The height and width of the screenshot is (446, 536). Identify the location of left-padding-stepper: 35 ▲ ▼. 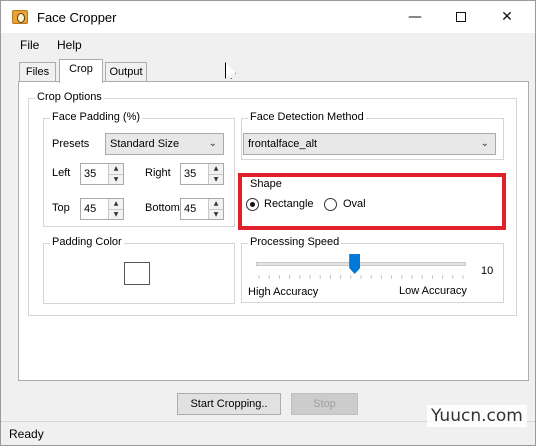
(102, 174).